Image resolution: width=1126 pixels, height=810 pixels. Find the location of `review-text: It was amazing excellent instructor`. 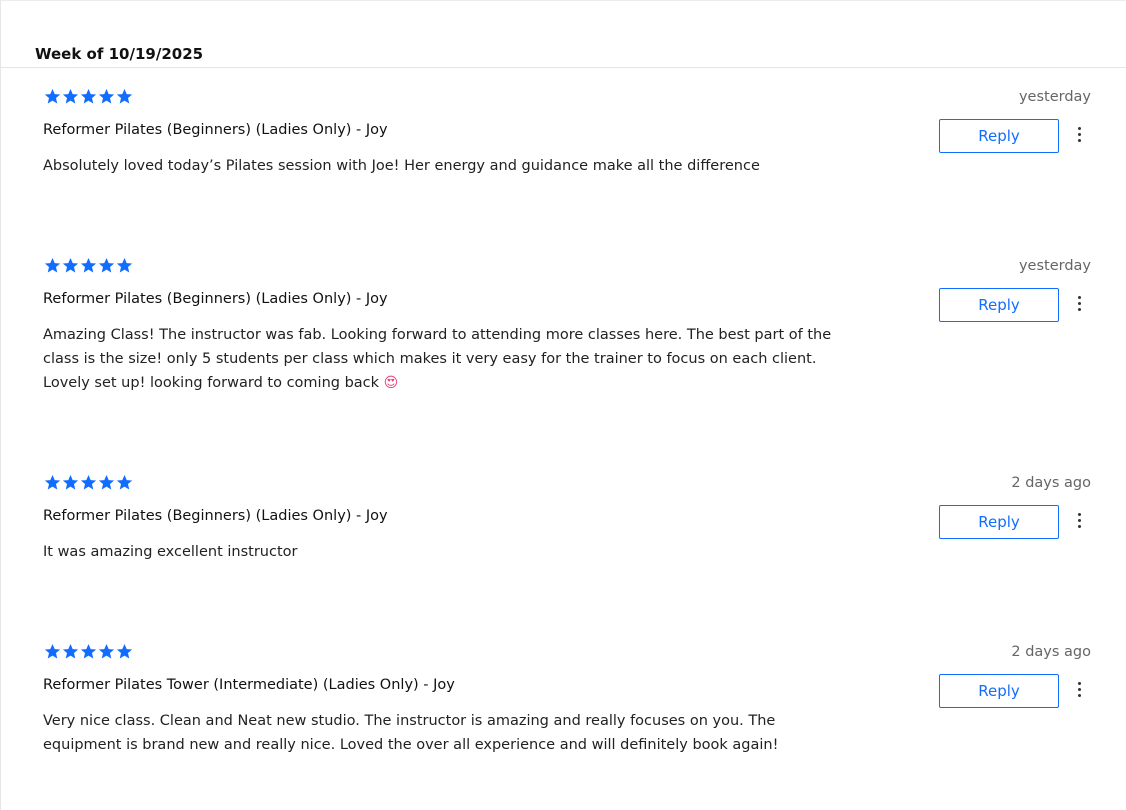

review-text: It was amazing excellent instructor is located at coordinates (438, 552).